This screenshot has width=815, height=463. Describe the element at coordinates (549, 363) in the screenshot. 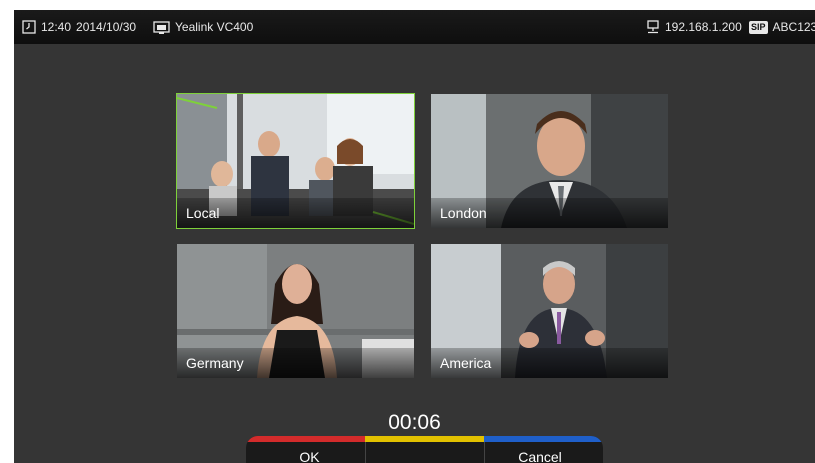

I see `tile-label: America` at that location.